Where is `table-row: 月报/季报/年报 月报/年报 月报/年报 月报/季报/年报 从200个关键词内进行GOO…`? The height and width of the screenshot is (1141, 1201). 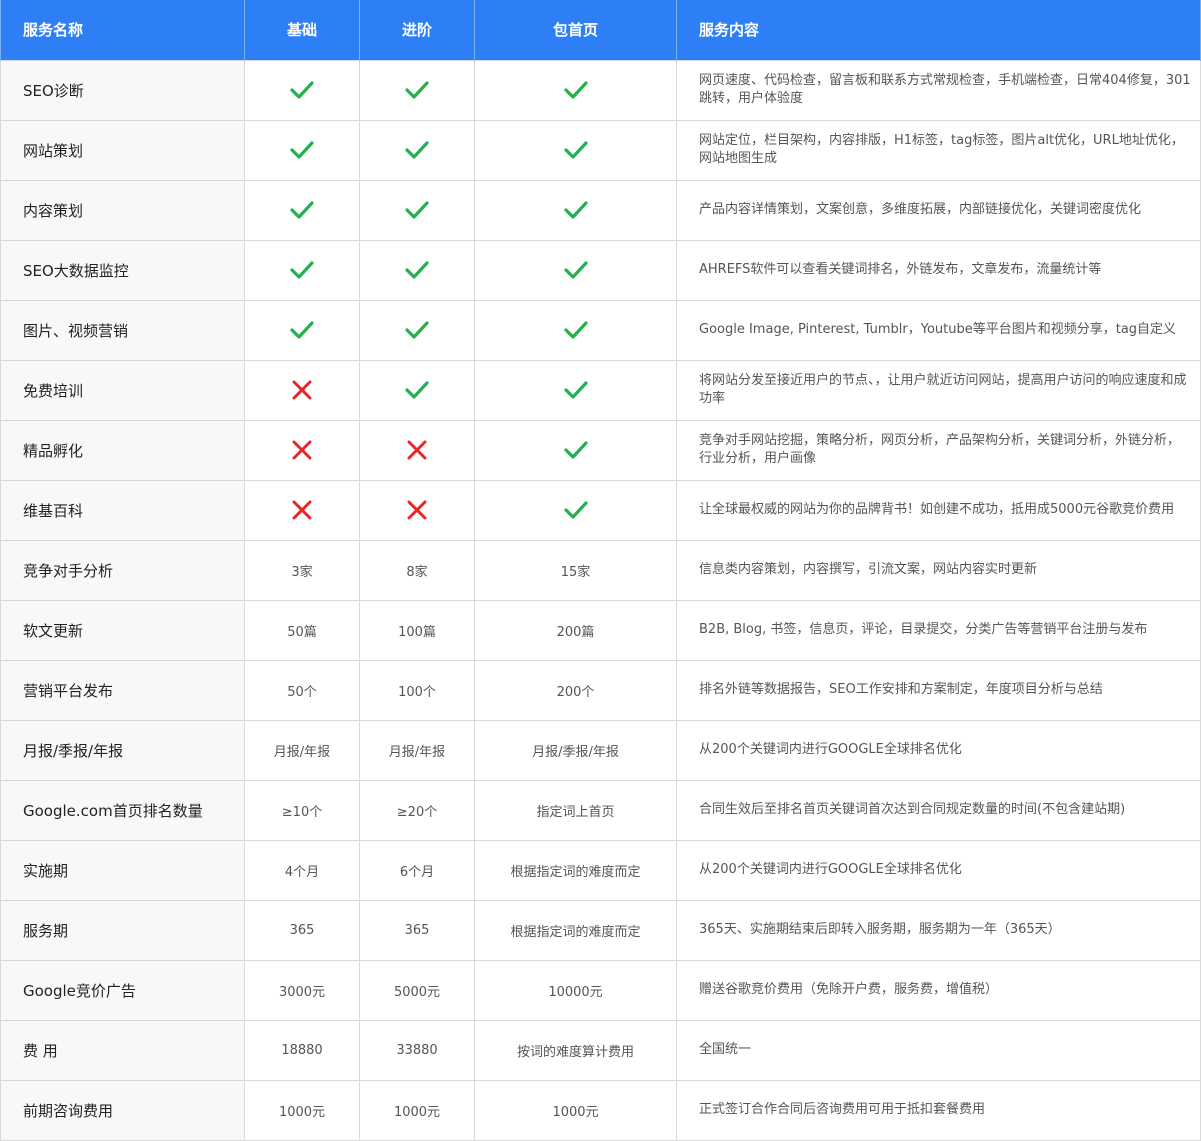 table-row: 月报/季报/年报 月报/年报 月报/年报 月报/季报/年报 从200个关键词内进行GOO… is located at coordinates (600, 750).